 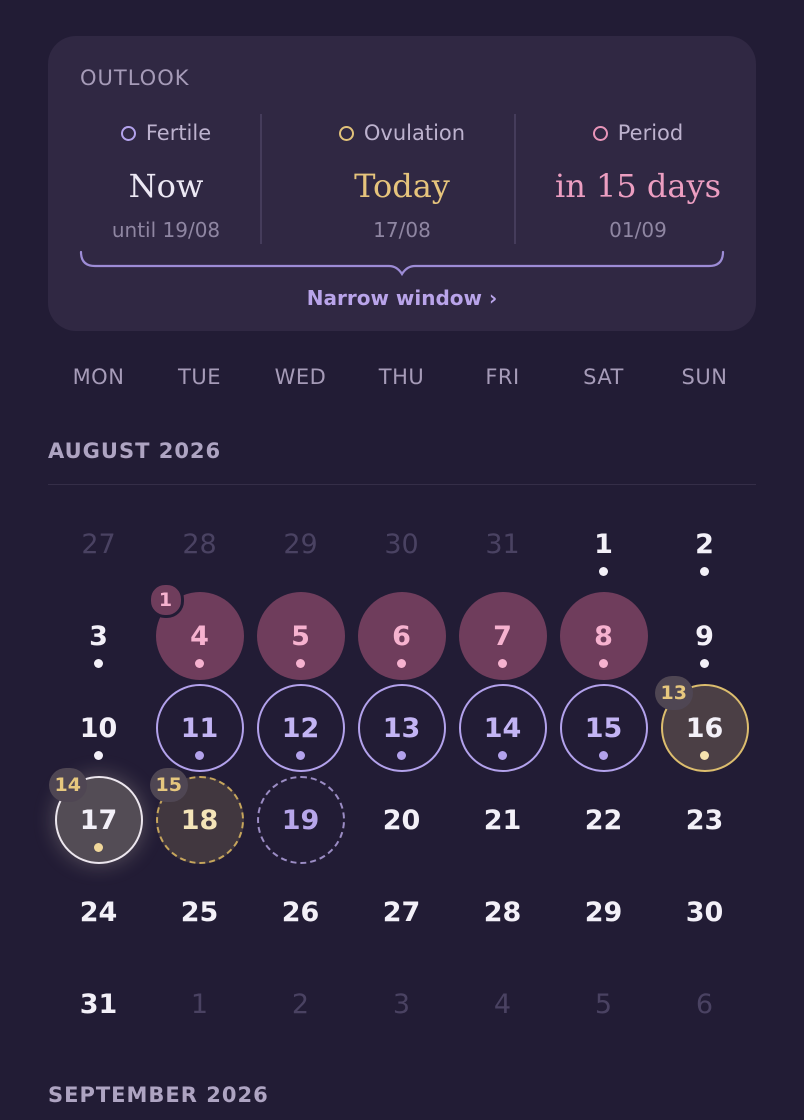 I want to click on day-cell: 19, so click(x=300, y=820).